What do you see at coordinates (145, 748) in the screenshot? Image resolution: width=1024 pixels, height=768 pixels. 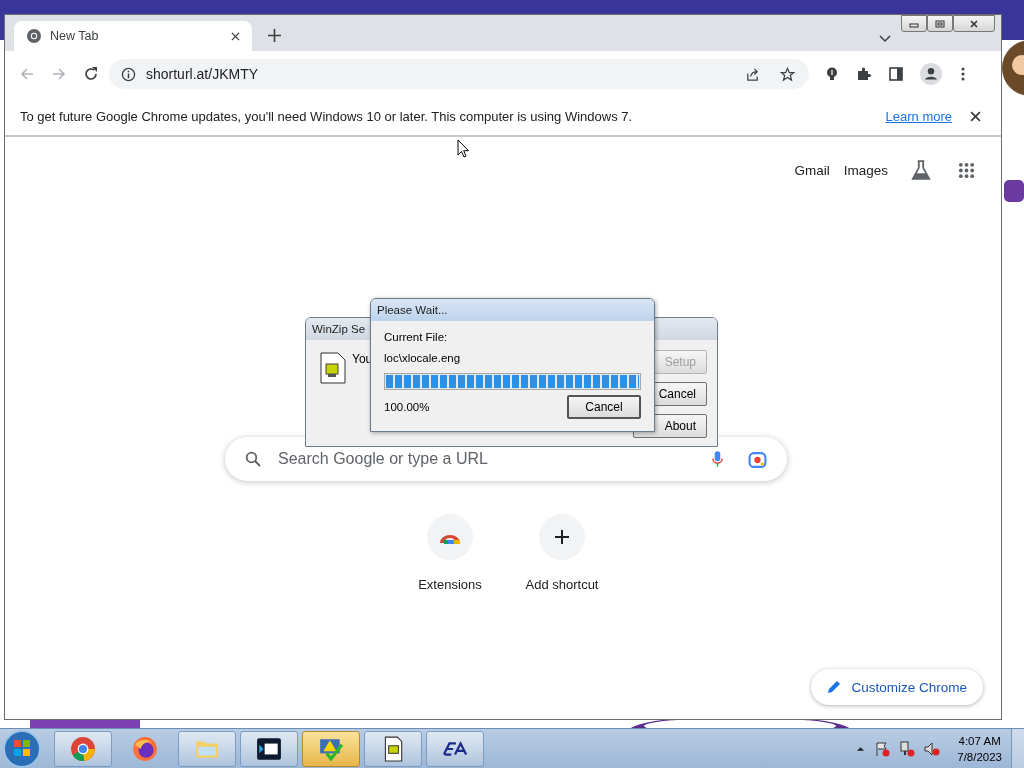 I see `fox-icon` at bounding box center [145, 748].